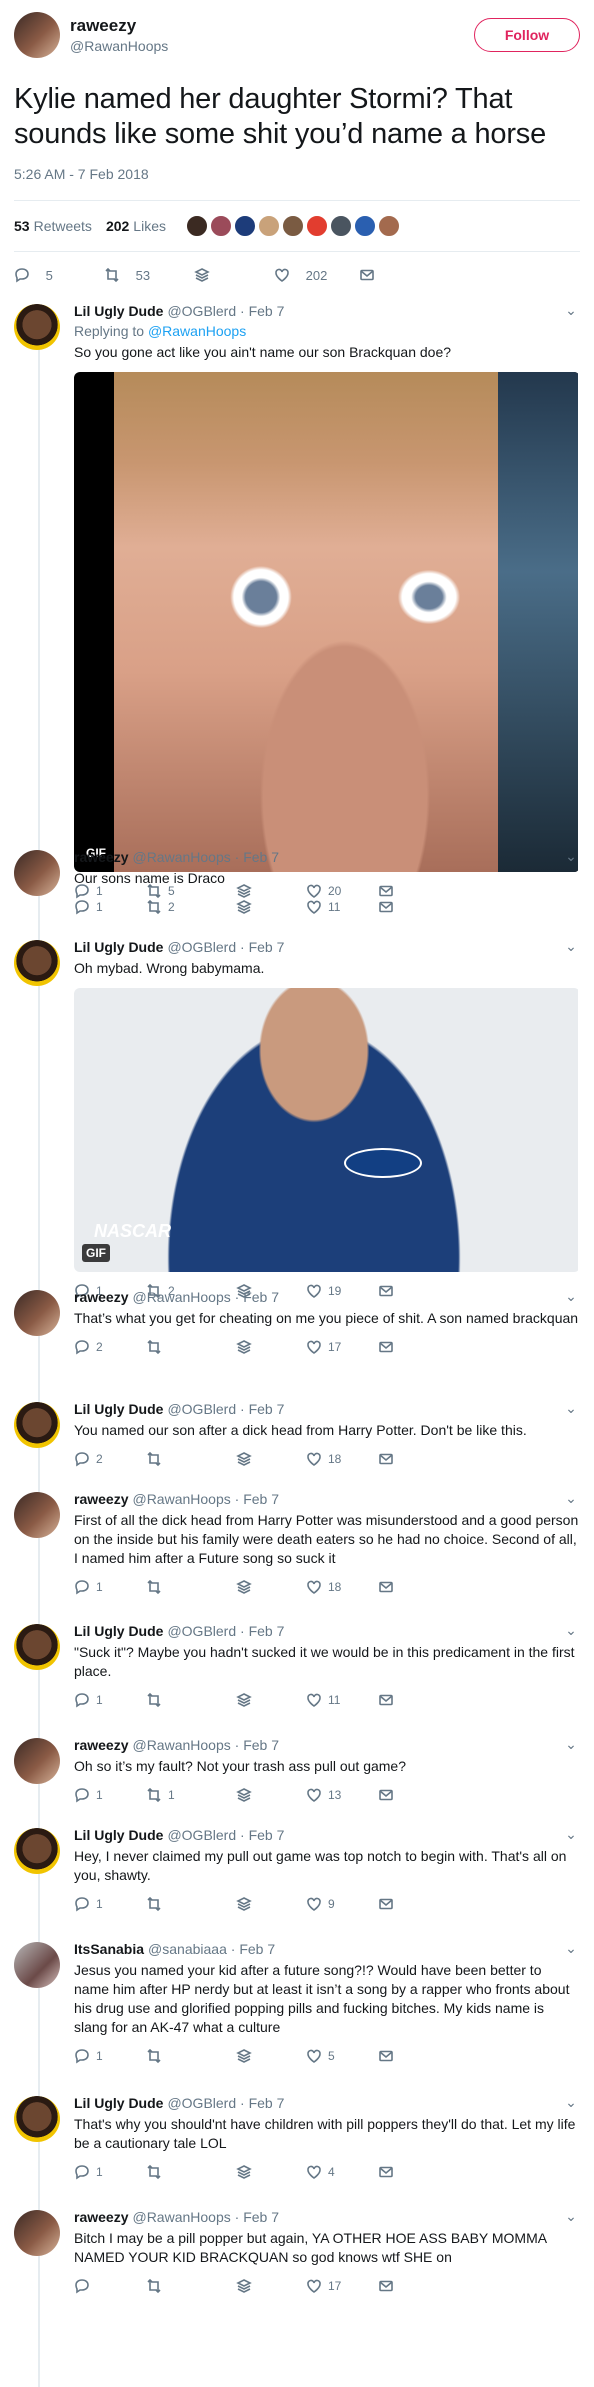 This screenshot has height=2387, width=594. I want to click on gif-media: NASCAR GIF, so click(327, 1130).